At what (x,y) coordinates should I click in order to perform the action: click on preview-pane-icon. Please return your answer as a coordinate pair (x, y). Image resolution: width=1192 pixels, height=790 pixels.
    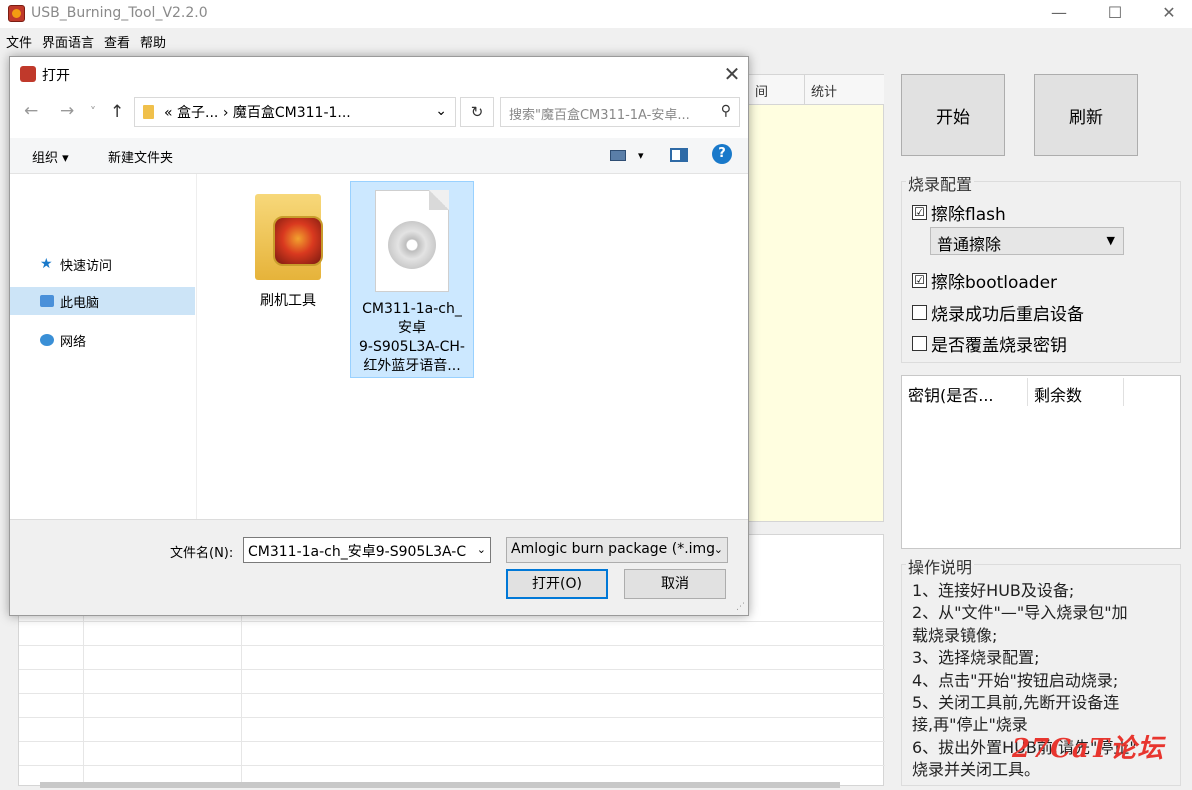
    Looking at the image, I should click on (679, 155).